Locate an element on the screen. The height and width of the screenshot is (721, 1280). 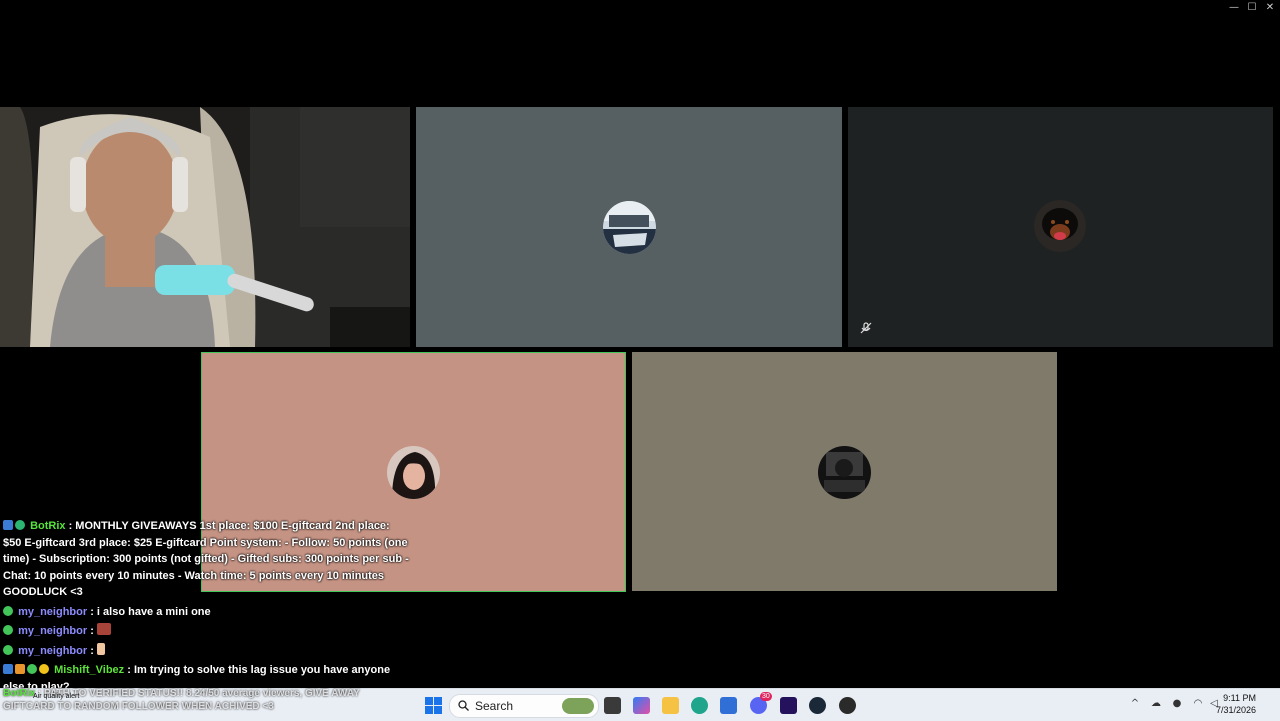
coin-badge-icon is located at coordinates (44, 669).